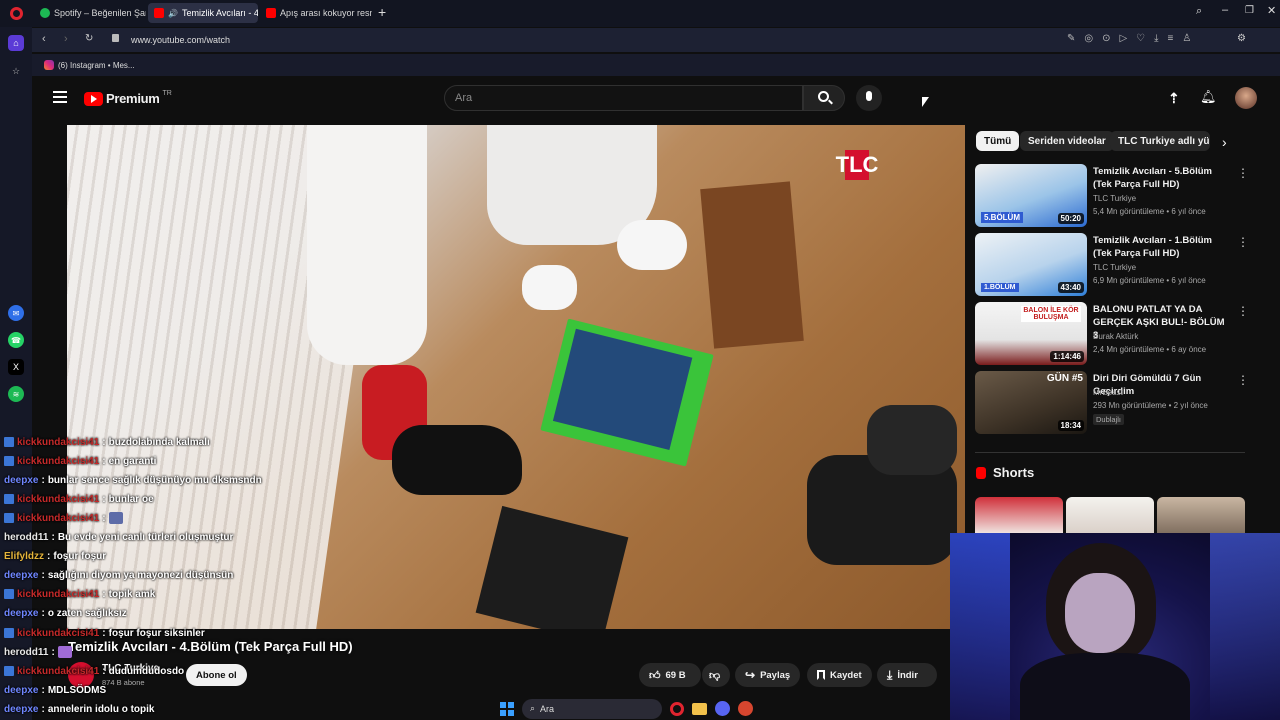 Image resolution: width=1280 pixels, height=720 pixels. Describe the element at coordinates (16, 71) in the screenshot. I see `star-icon: ☆` at that location.